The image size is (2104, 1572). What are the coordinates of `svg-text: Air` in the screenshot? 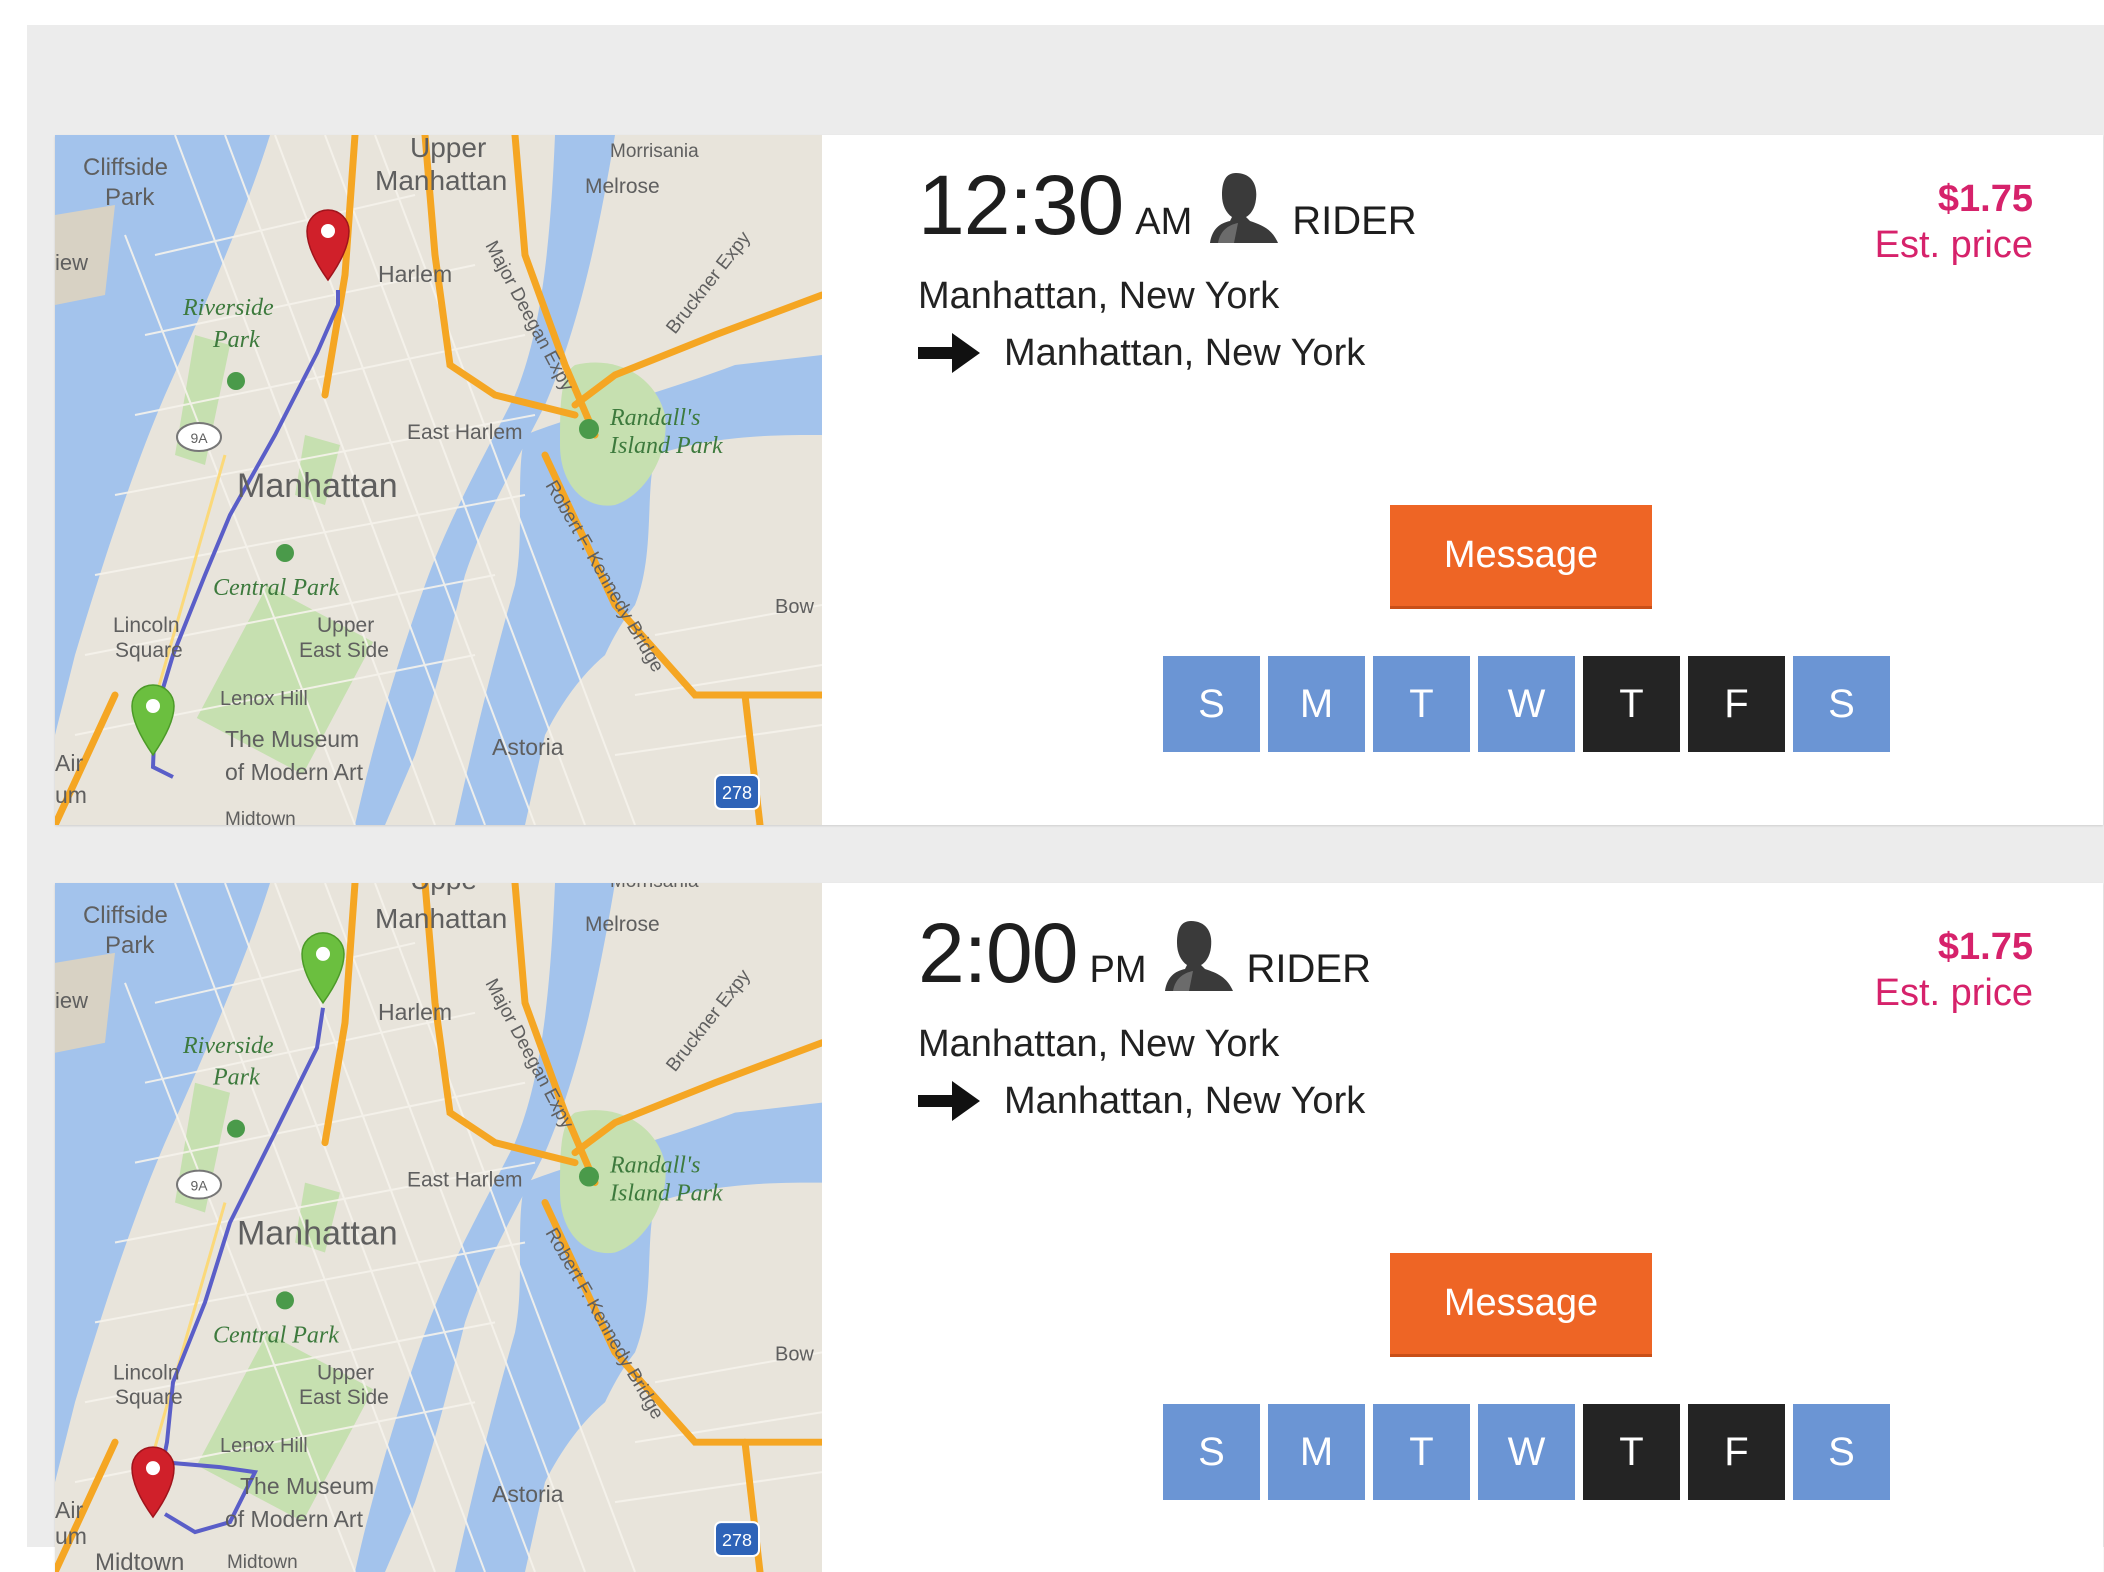 It's located at (69, 1510).